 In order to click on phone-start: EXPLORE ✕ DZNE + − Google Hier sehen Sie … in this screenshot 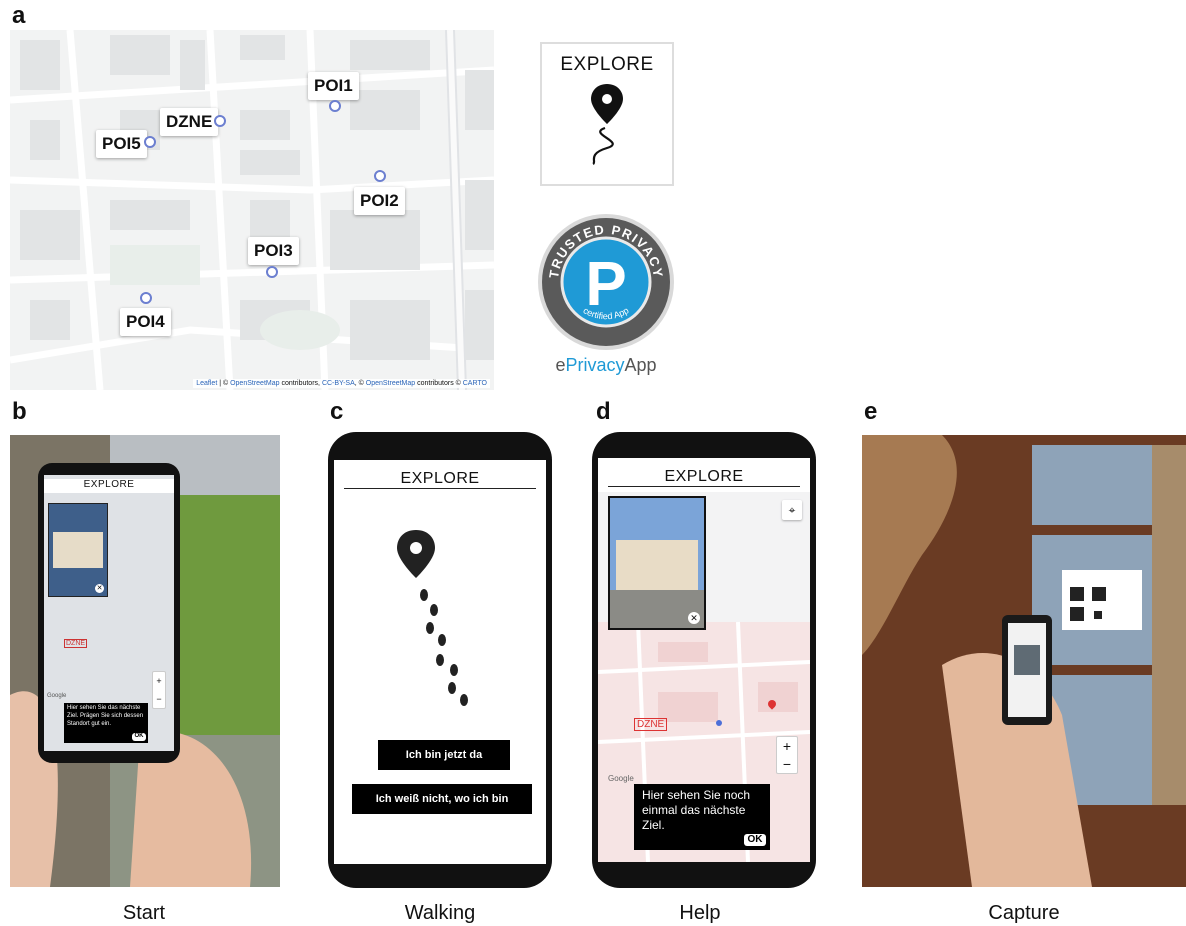, I will do `click(109, 613)`.